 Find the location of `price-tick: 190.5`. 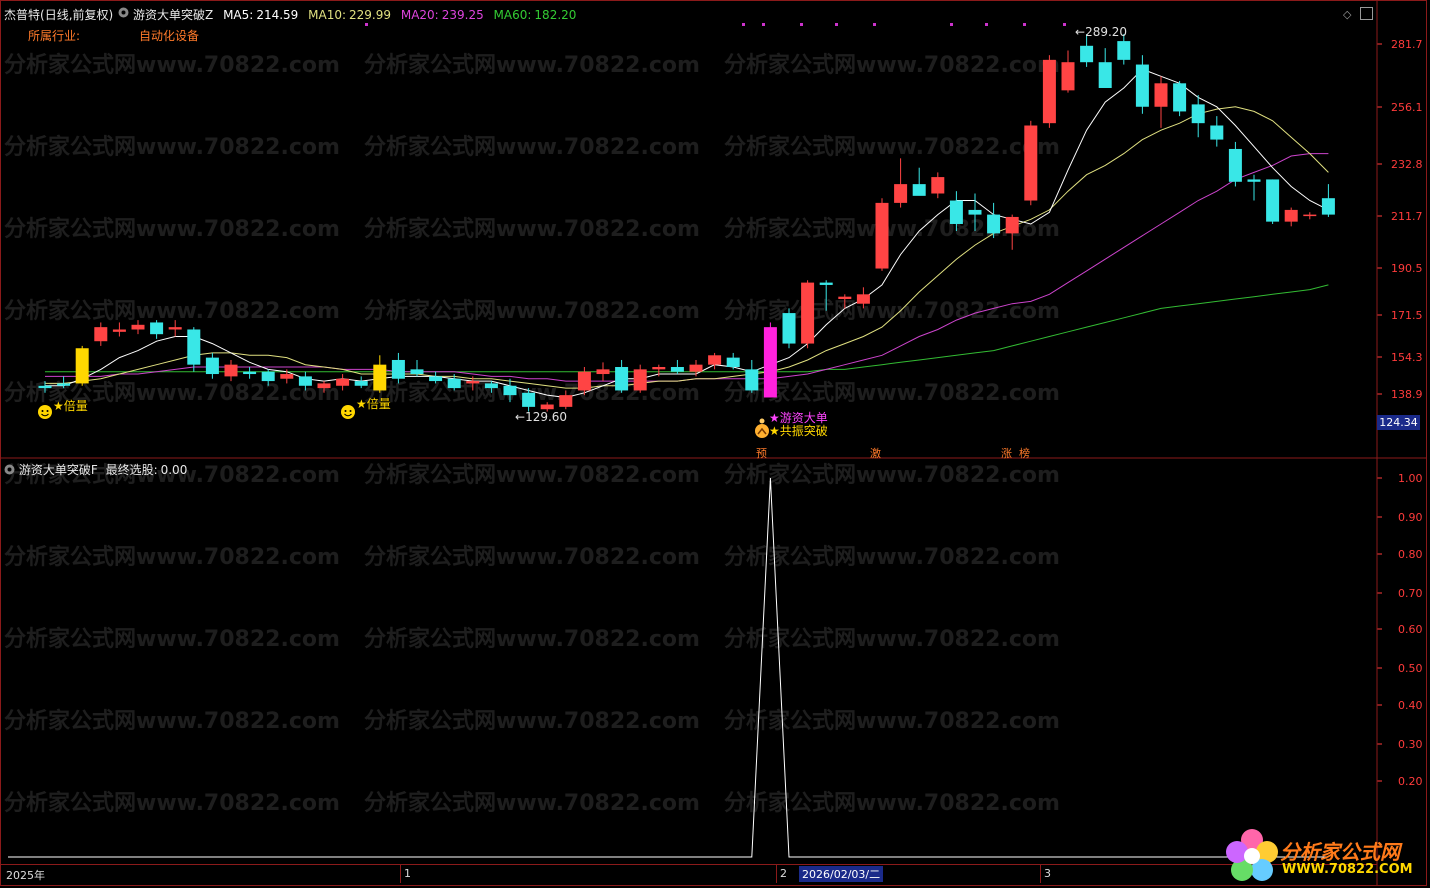

price-tick: 190.5 is located at coordinates (1407, 268).